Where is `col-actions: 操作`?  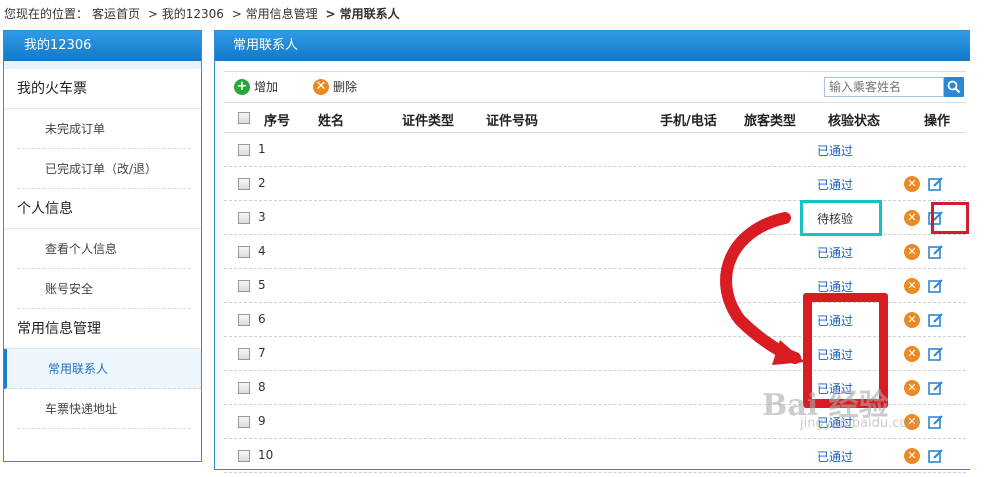
col-actions: 操作 is located at coordinates (937, 121).